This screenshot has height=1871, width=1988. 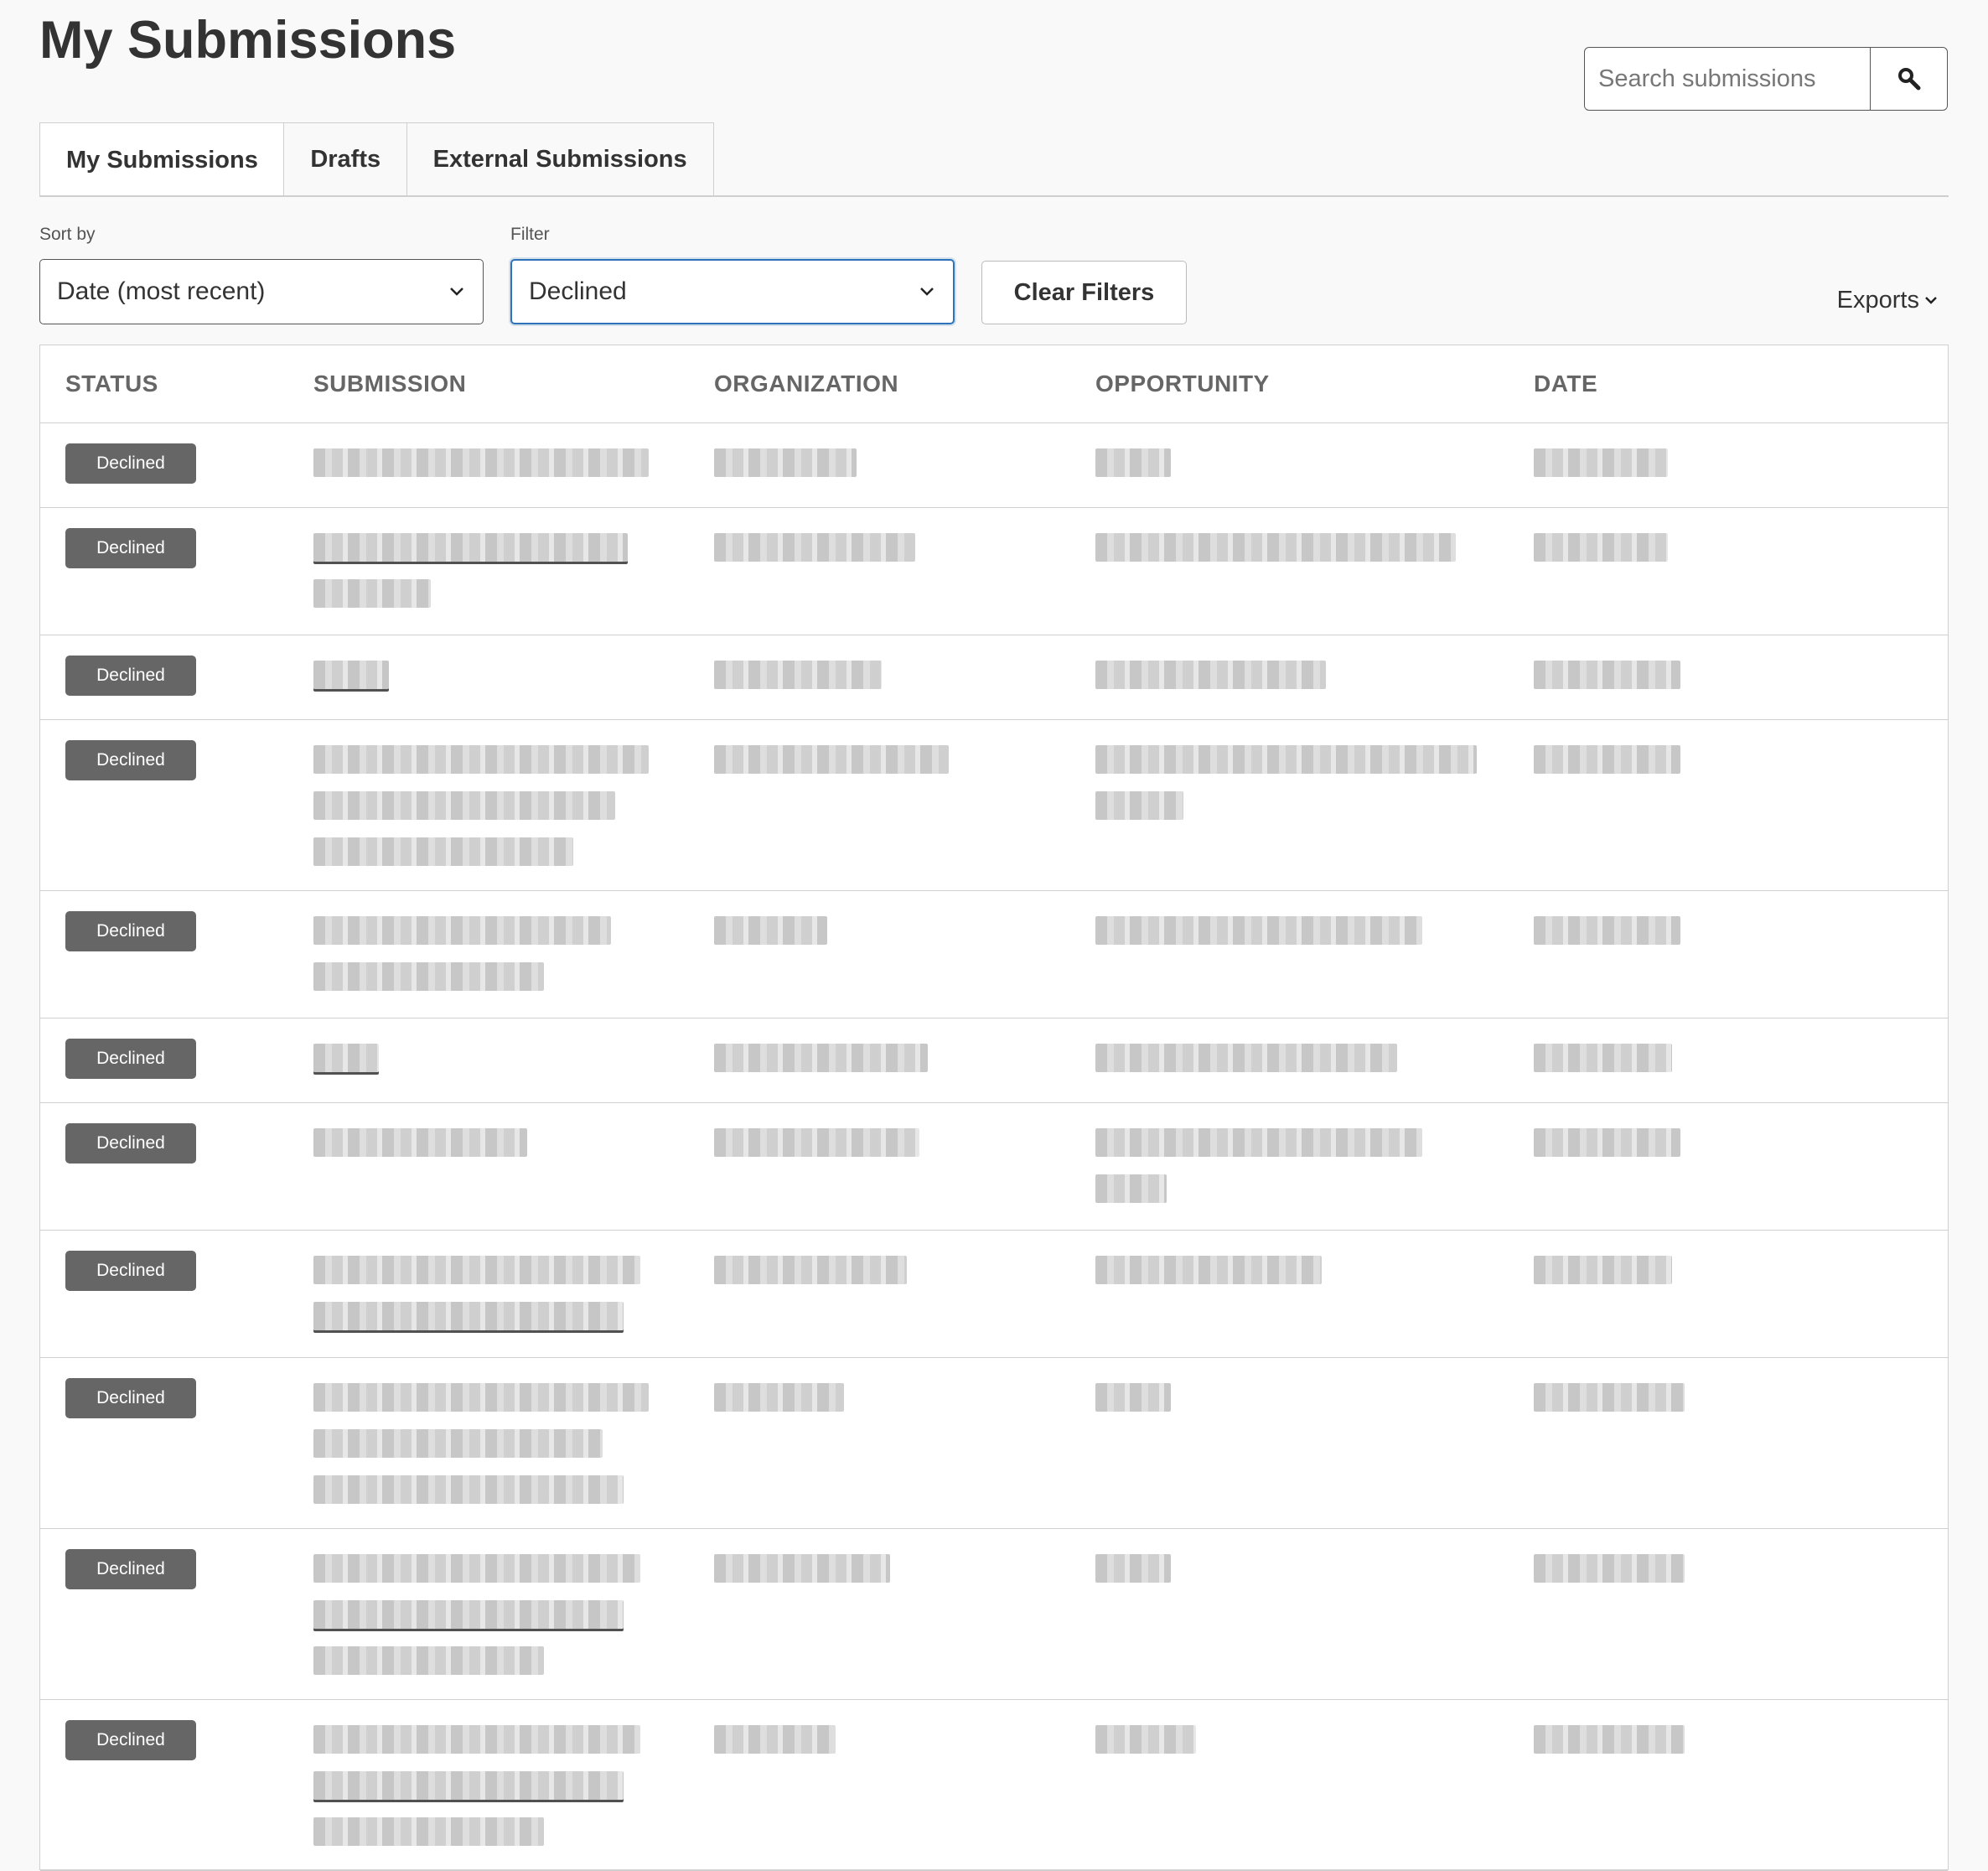 I want to click on tab-drafts: Drafts, so click(x=345, y=159).